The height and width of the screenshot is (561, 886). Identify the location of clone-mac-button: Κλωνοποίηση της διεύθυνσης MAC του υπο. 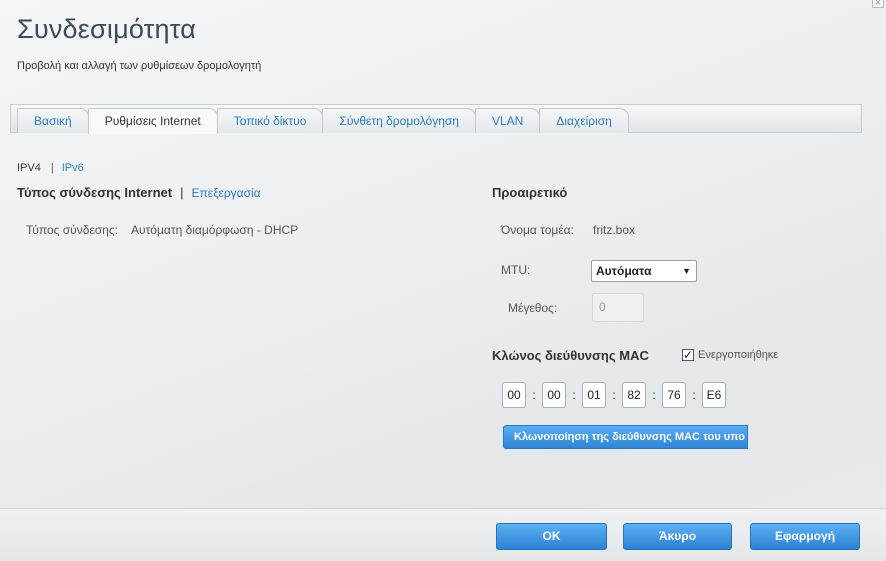
(625, 437).